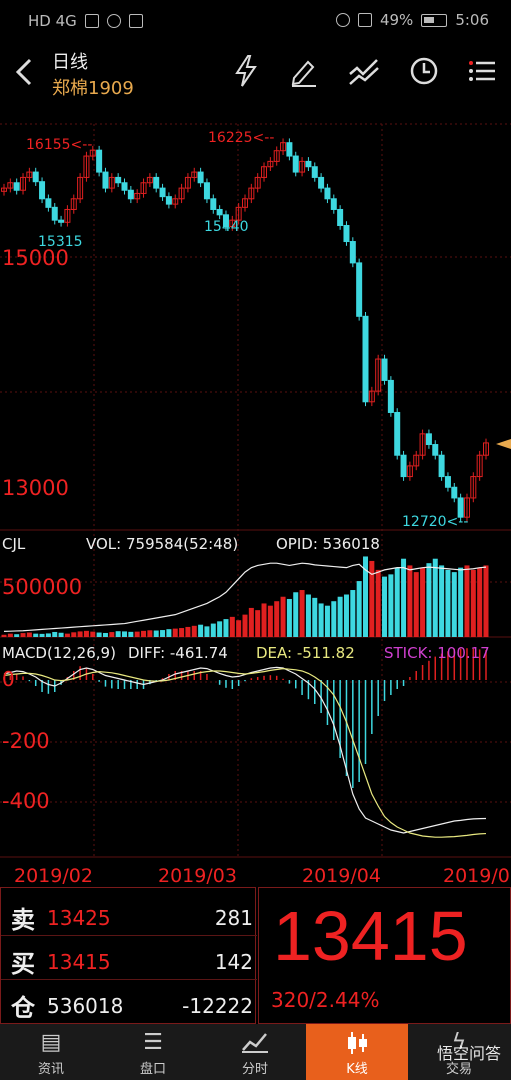  Describe the element at coordinates (434, 20) in the screenshot. I see `battery-icon` at that location.